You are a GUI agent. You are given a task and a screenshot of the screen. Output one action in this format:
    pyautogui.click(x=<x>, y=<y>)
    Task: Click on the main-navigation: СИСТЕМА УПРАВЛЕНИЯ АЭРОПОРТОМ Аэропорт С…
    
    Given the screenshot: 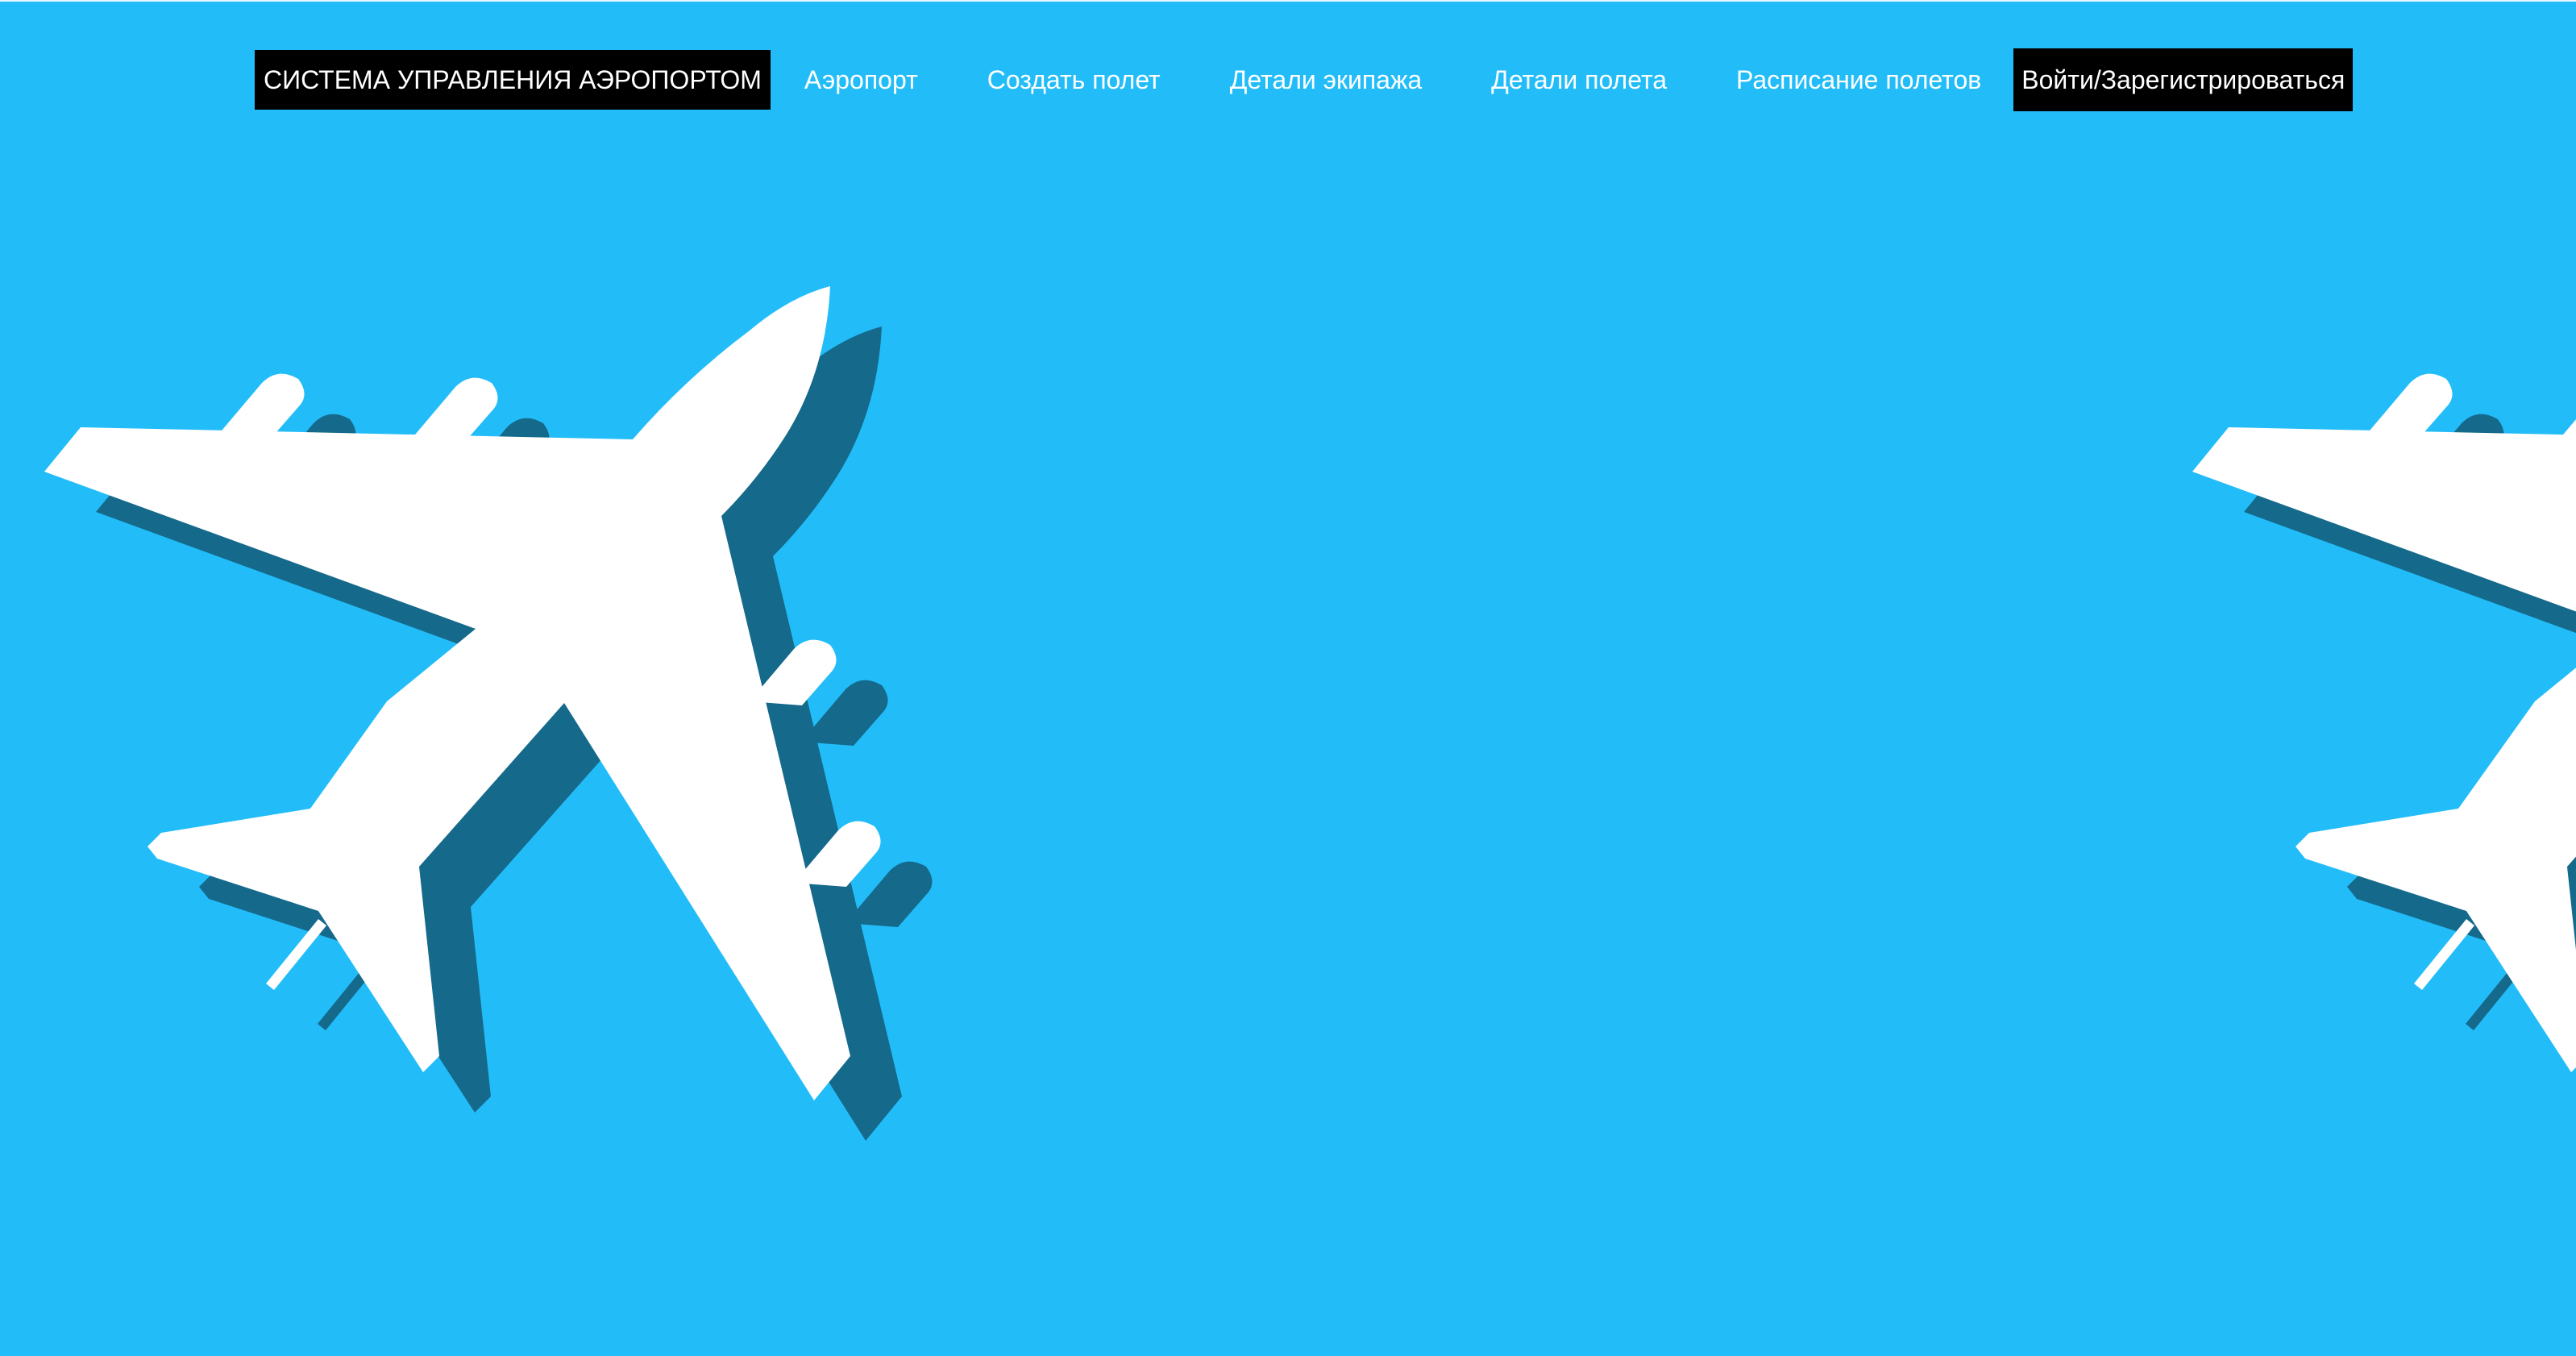 What is the action you would take?
    pyautogui.click(x=1304, y=79)
    